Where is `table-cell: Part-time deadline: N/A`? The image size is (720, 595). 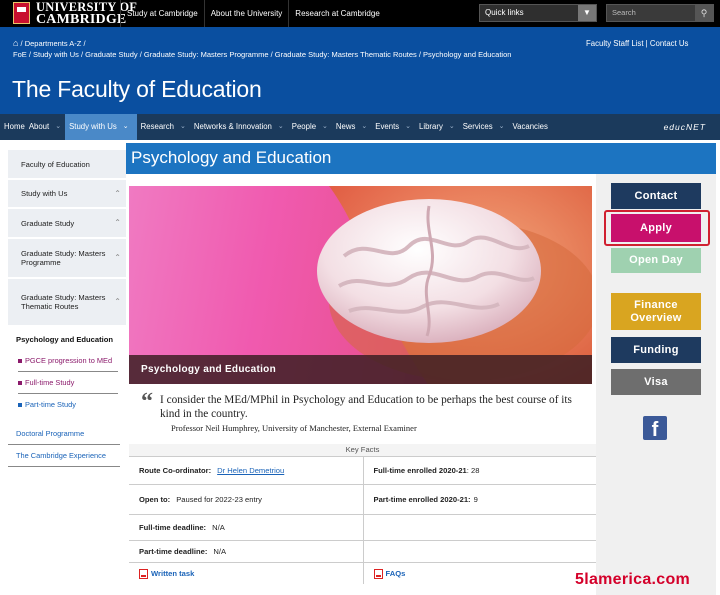 table-cell: Part-time deadline: N/A is located at coordinates (246, 551).